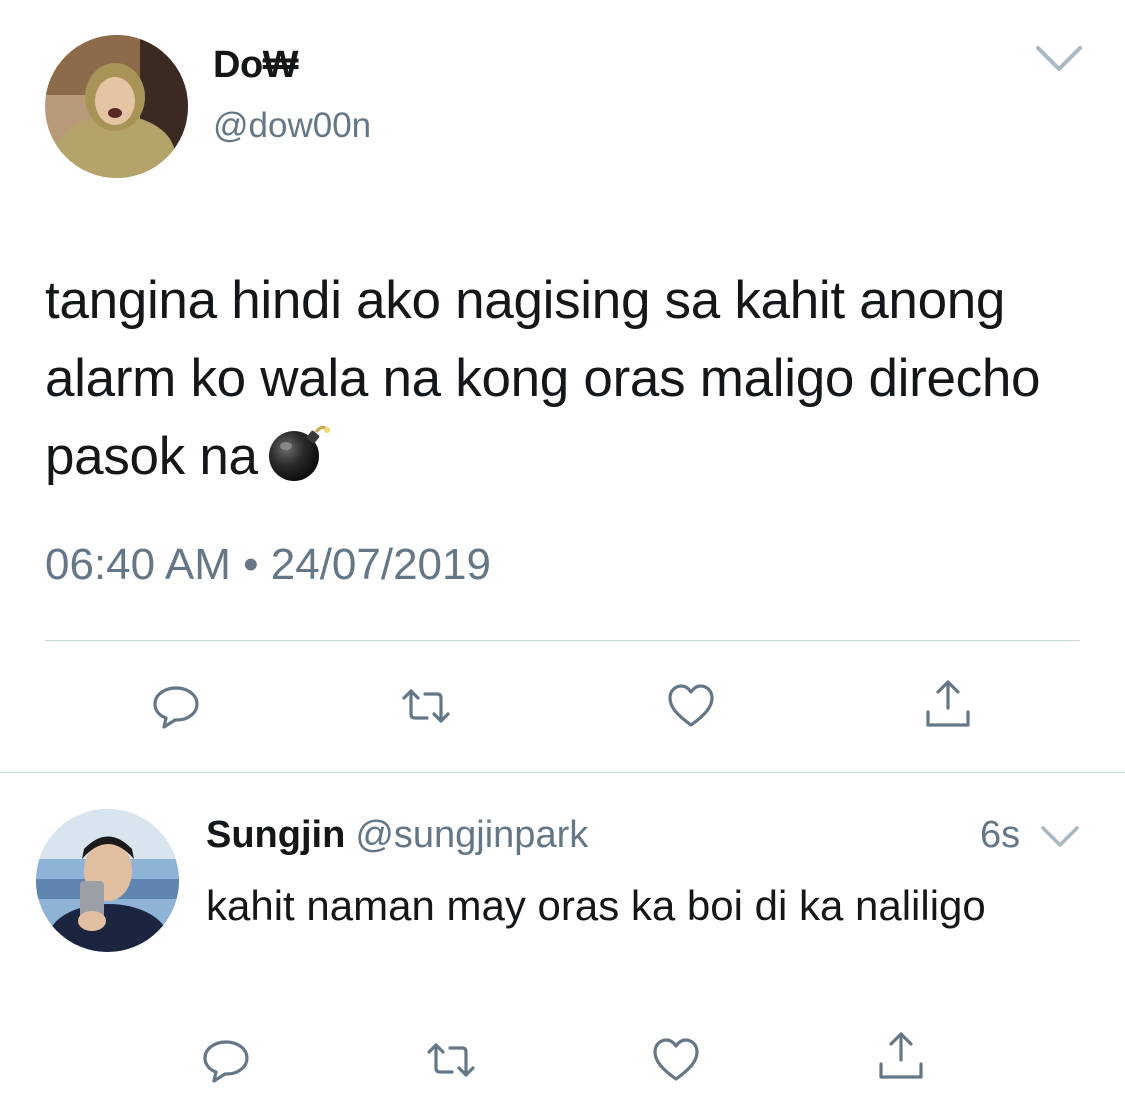  Describe the element at coordinates (562, 772) in the screenshot. I see `section-divider` at that location.